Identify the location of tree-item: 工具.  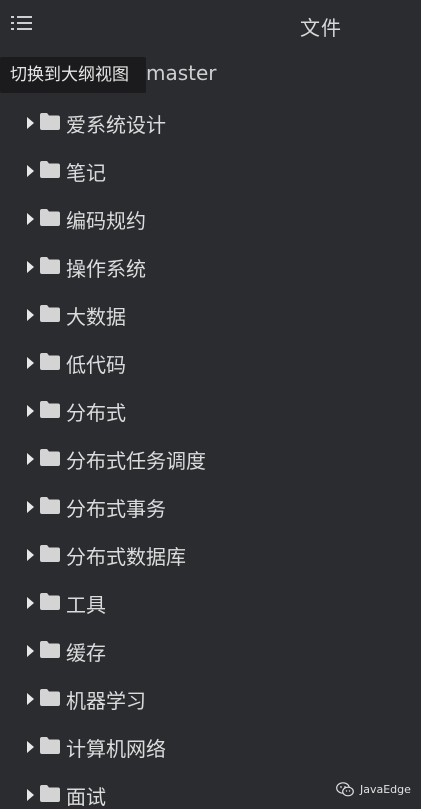
(210, 602).